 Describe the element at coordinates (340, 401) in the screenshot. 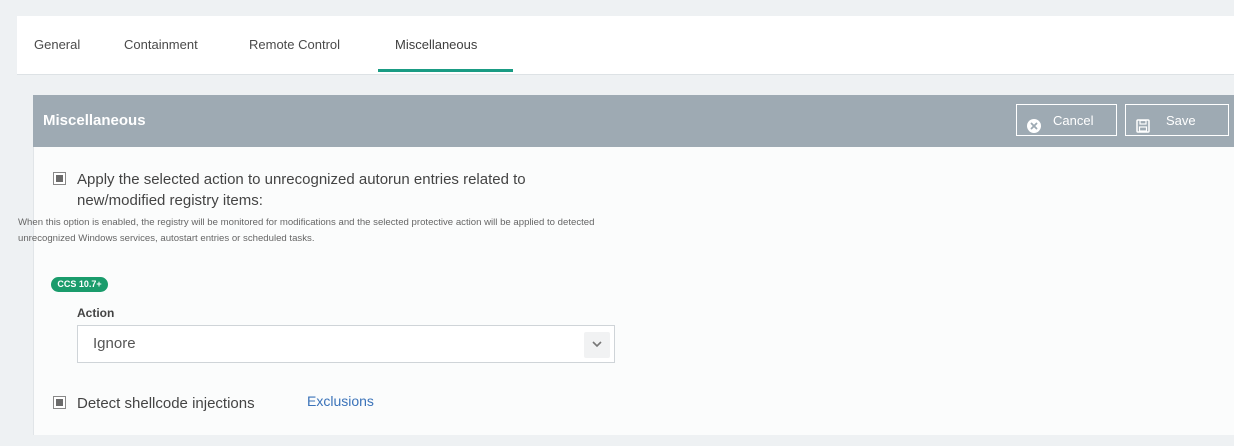

I see `exclusions-link: Exclusions` at that location.